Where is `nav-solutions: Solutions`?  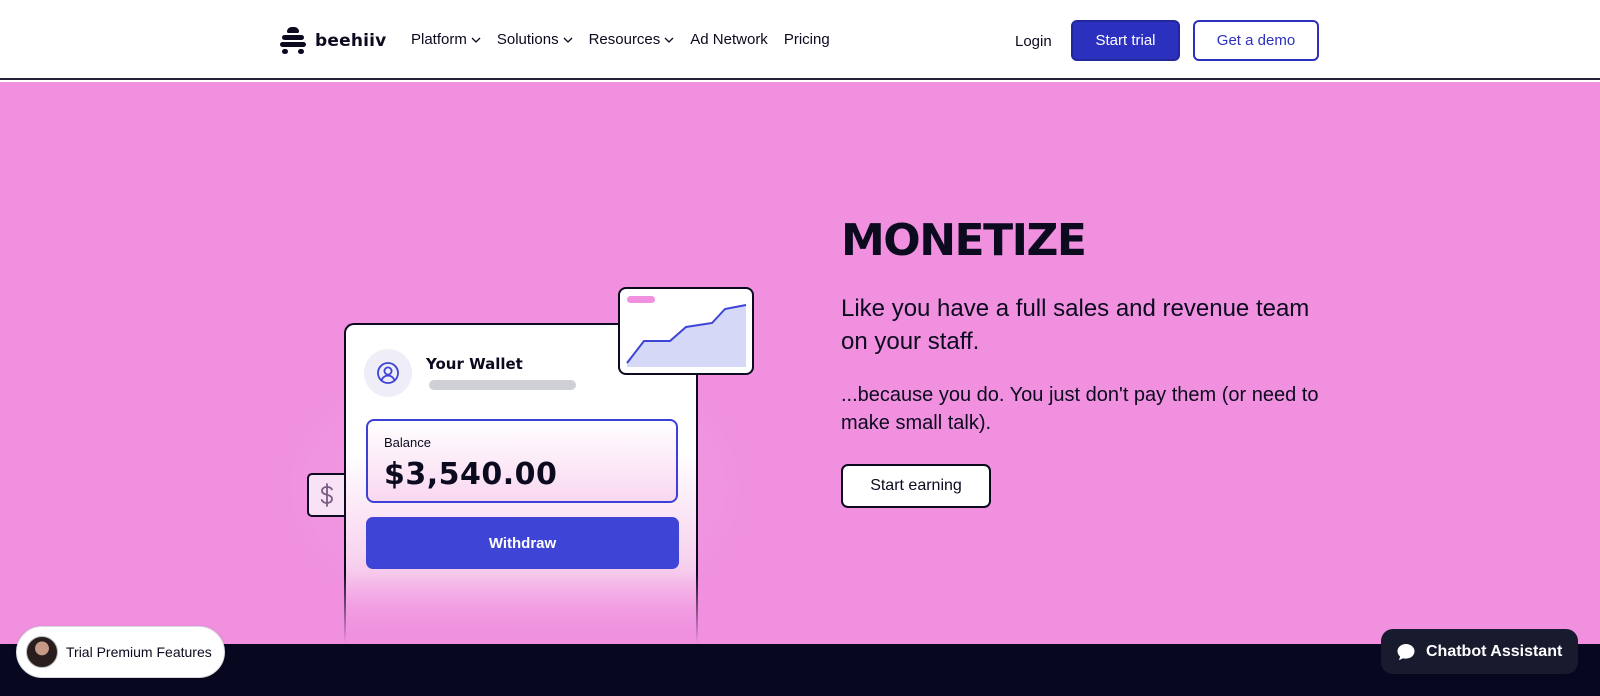
nav-solutions: Solutions is located at coordinates (535, 39).